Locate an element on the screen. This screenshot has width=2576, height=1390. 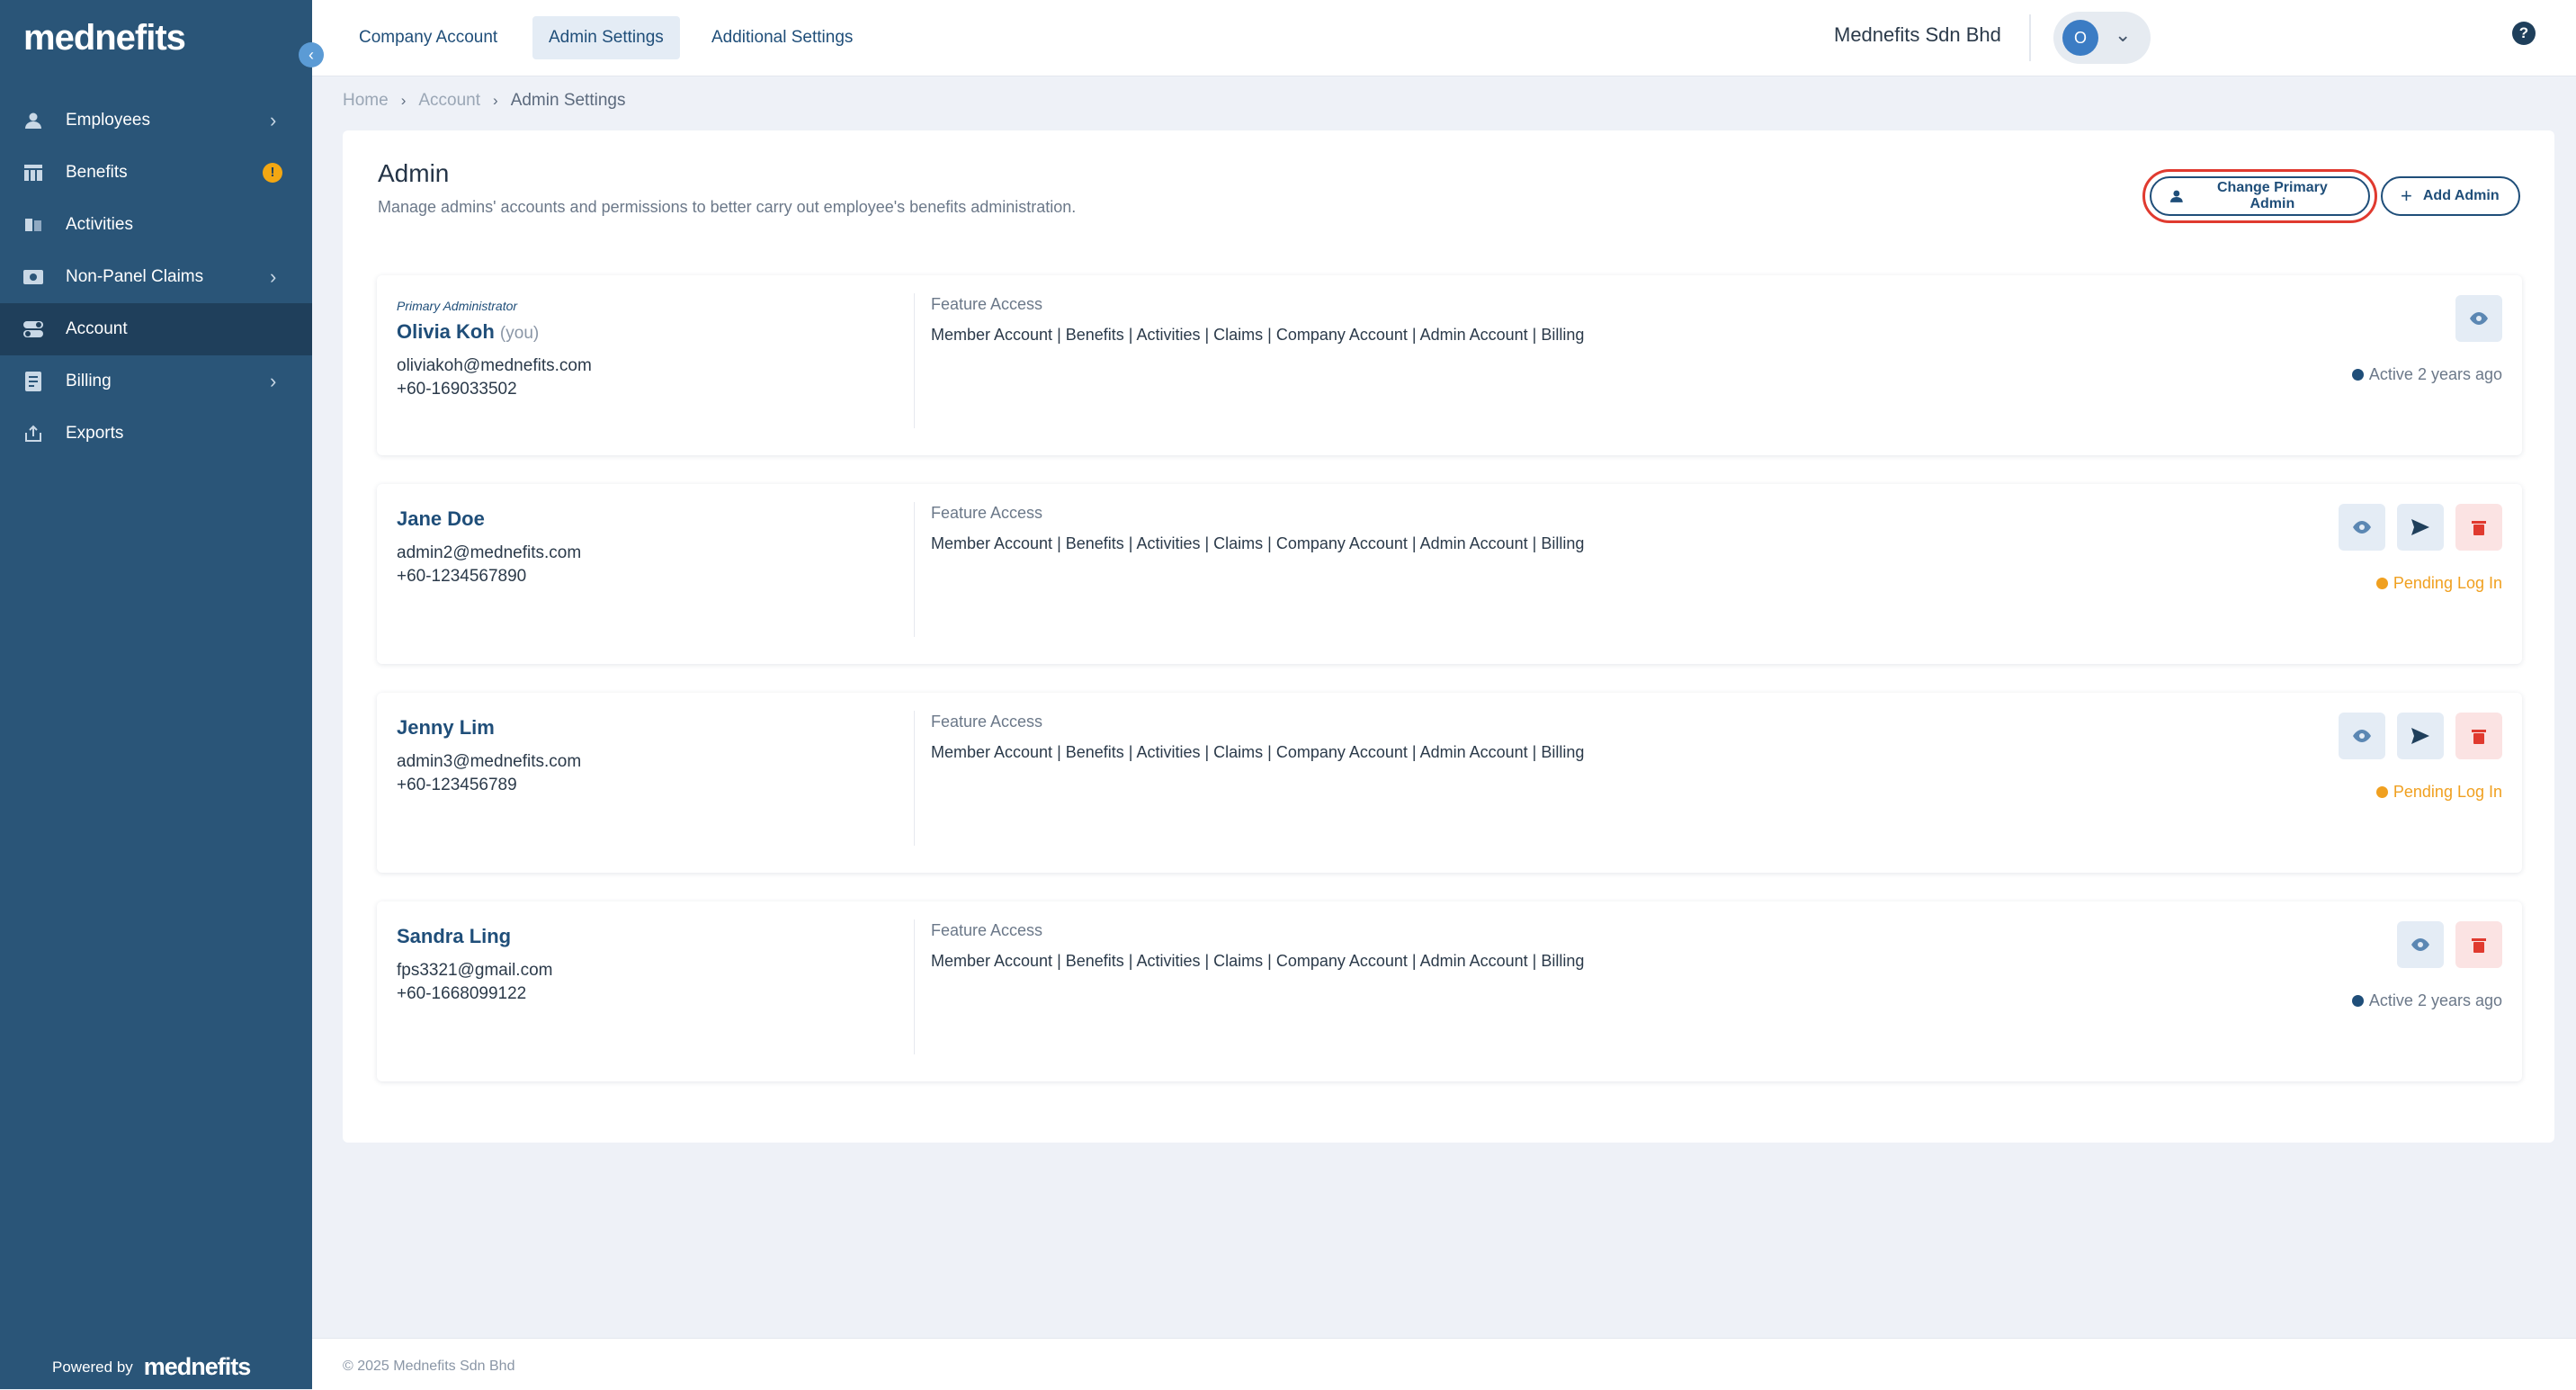
export-icon is located at coordinates (33, 434).